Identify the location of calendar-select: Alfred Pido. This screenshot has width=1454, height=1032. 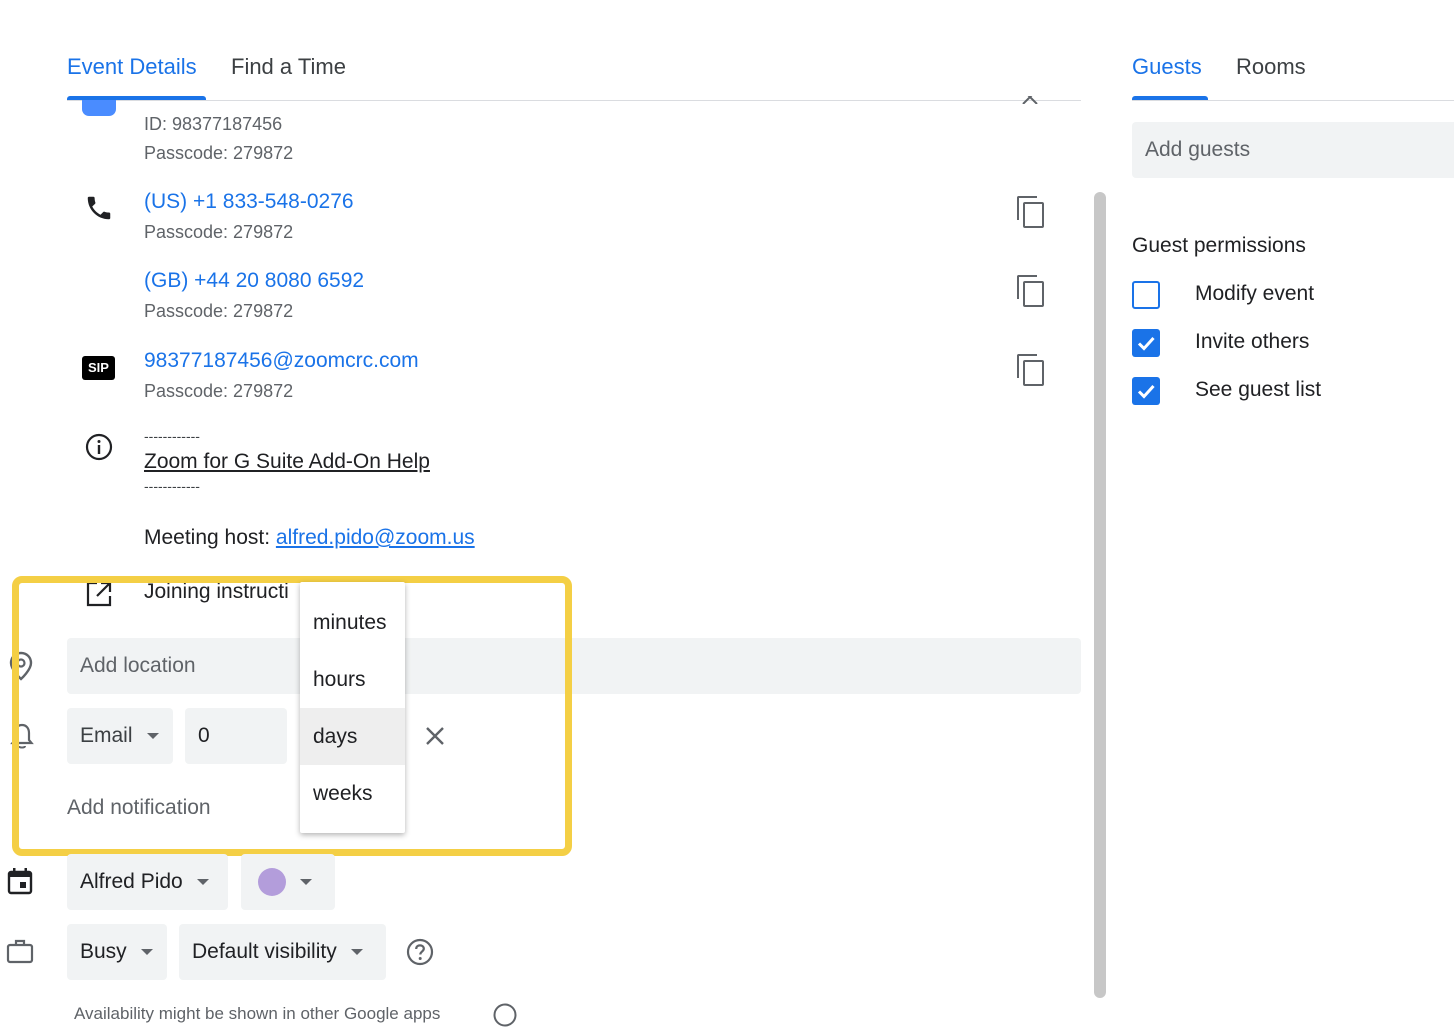
(147, 882).